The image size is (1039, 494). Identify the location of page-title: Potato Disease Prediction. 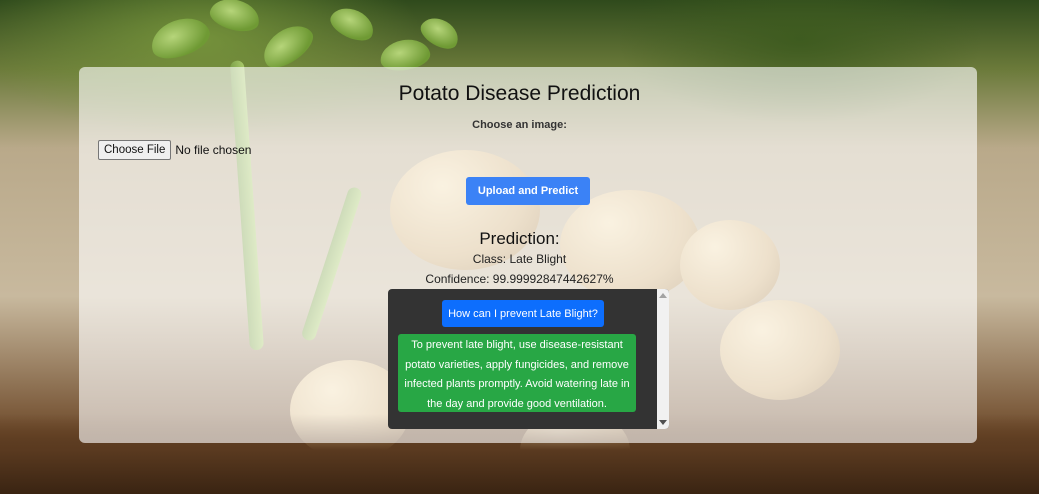
(519, 93).